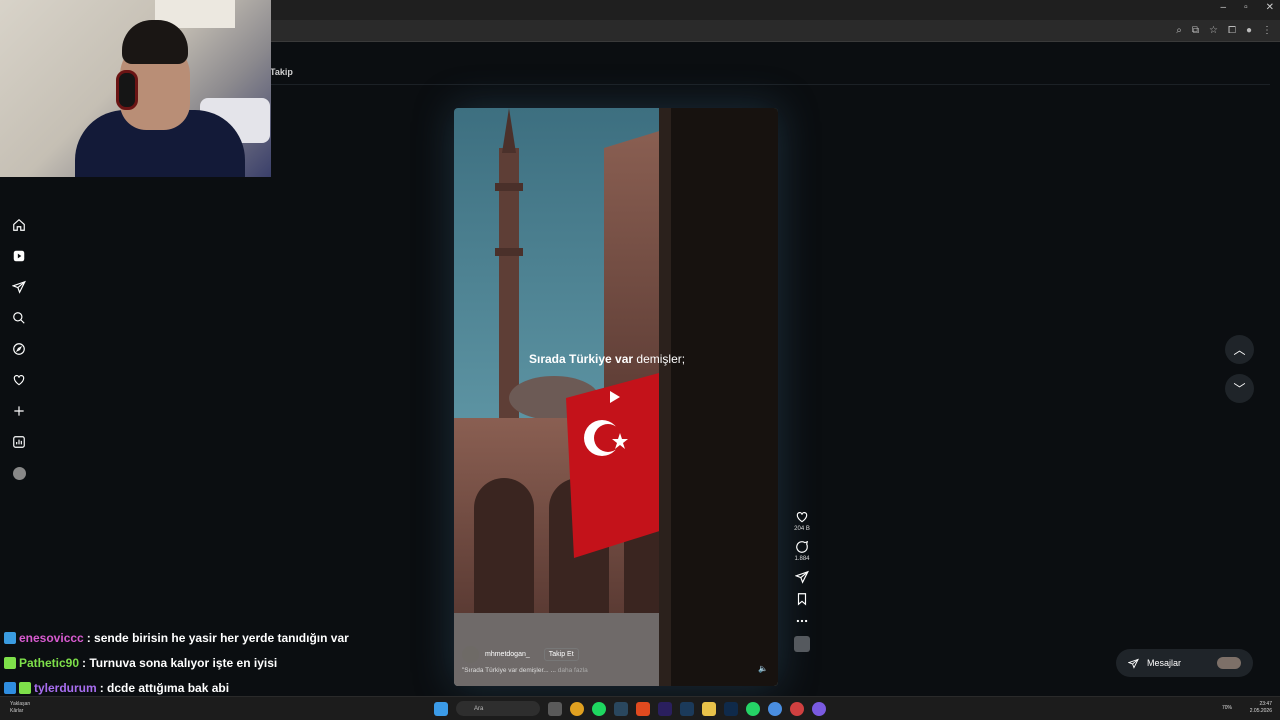 This screenshot has width=1280, height=720. What do you see at coordinates (281, 72) in the screenshot?
I see `tab-following: Takip` at bounding box center [281, 72].